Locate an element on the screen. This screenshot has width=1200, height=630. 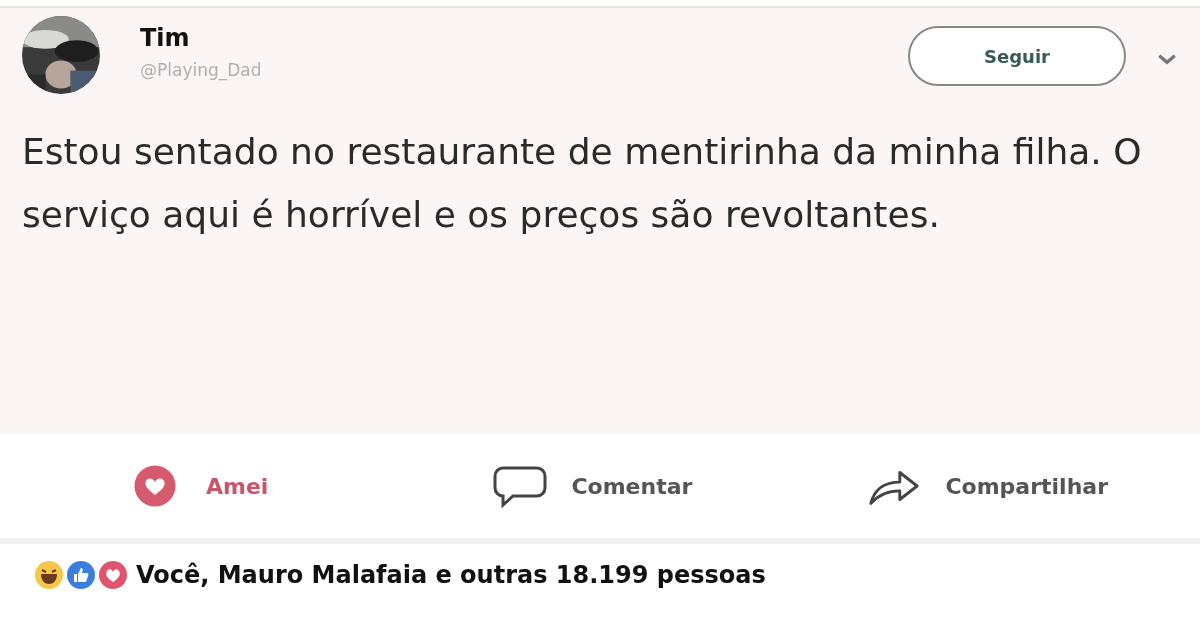
speech-bubble-icon is located at coordinates (520, 486).